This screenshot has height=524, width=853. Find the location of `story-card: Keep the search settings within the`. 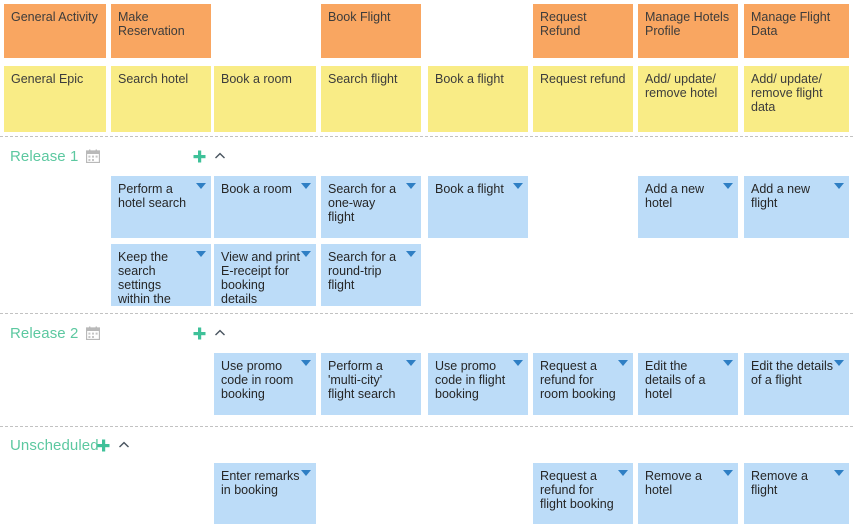

story-card: Keep the search settings within the is located at coordinates (161, 275).